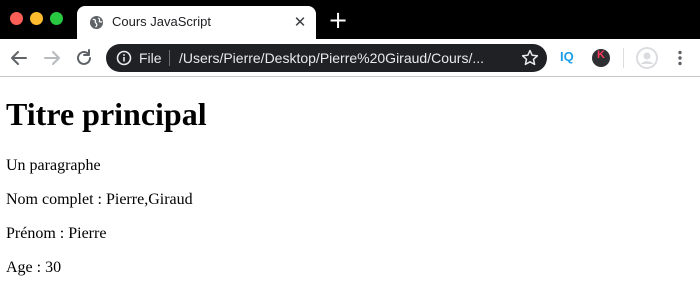 The image size is (700, 295). What do you see at coordinates (36, 18) in the screenshot?
I see `window-minimize-button` at bounding box center [36, 18].